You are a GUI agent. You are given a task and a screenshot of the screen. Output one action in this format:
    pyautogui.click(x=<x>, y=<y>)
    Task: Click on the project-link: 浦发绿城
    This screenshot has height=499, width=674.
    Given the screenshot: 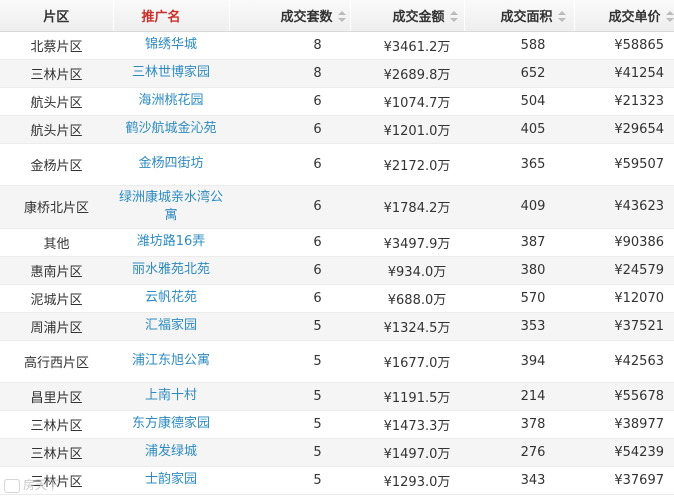 What is the action you would take?
    pyautogui.click(x=171, y=451)
    